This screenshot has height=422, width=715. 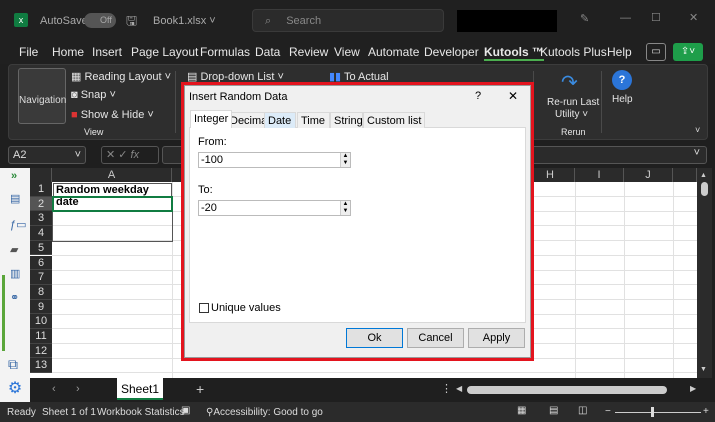 What do you see at coordinates (112, 175) in the screenshot?
I see `column-header-a: A` at bounding box center [112, 175].